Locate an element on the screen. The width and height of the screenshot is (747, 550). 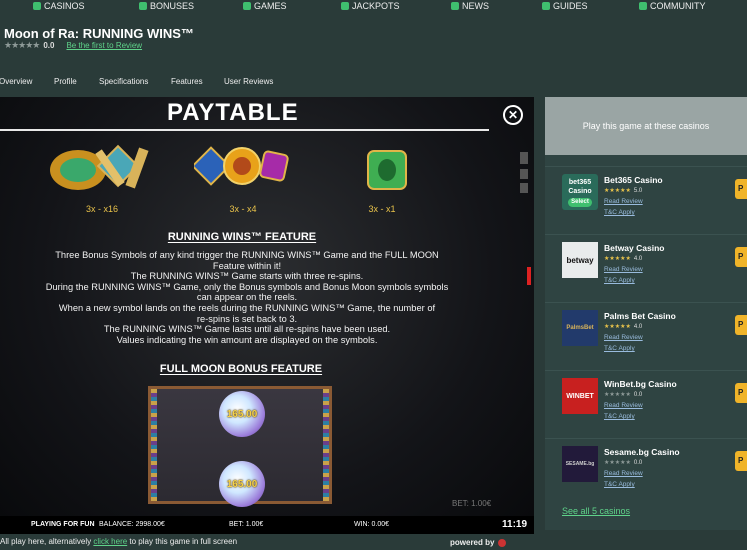
ankh-scarab-eye-symbols-icon is located at coordinates (241, 166).